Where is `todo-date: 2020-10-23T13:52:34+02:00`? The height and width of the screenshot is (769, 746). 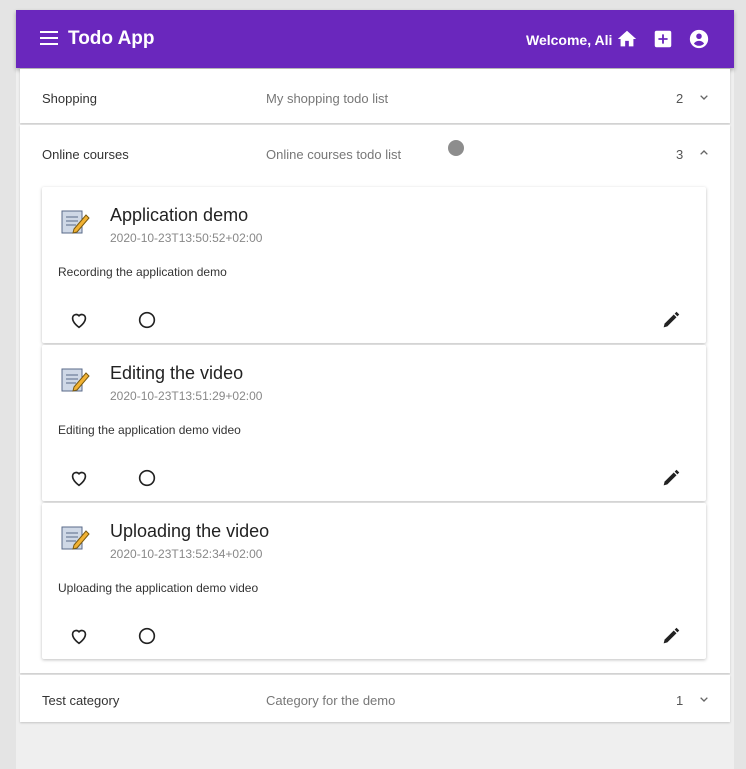
todo-date: 2020-10-23T13:52:34+02:00 is located at coordinates (186, 554).